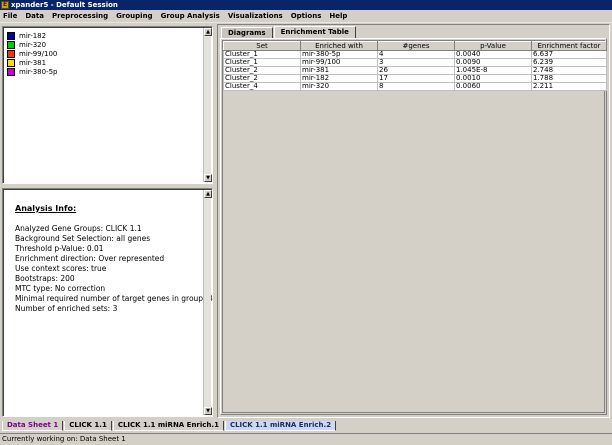 Image resolution: width=612 pixels, height=445 pixels. I want to click on legend-label: mir-99/100, so click(38, 53).